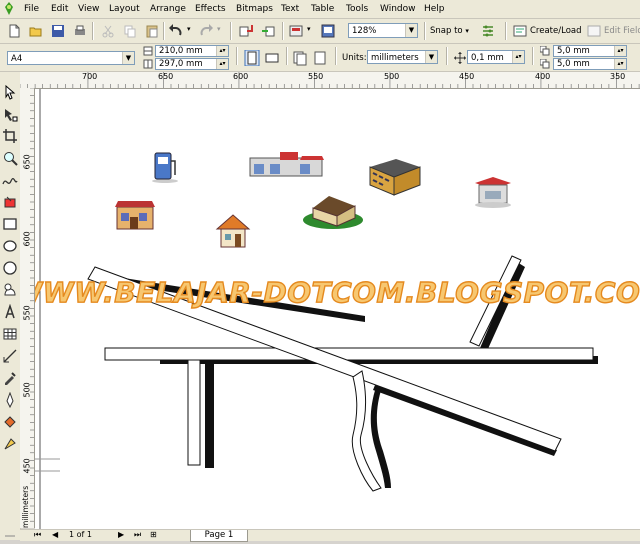  I want to click on add-page-icon: ⊞, so click(153, 534).